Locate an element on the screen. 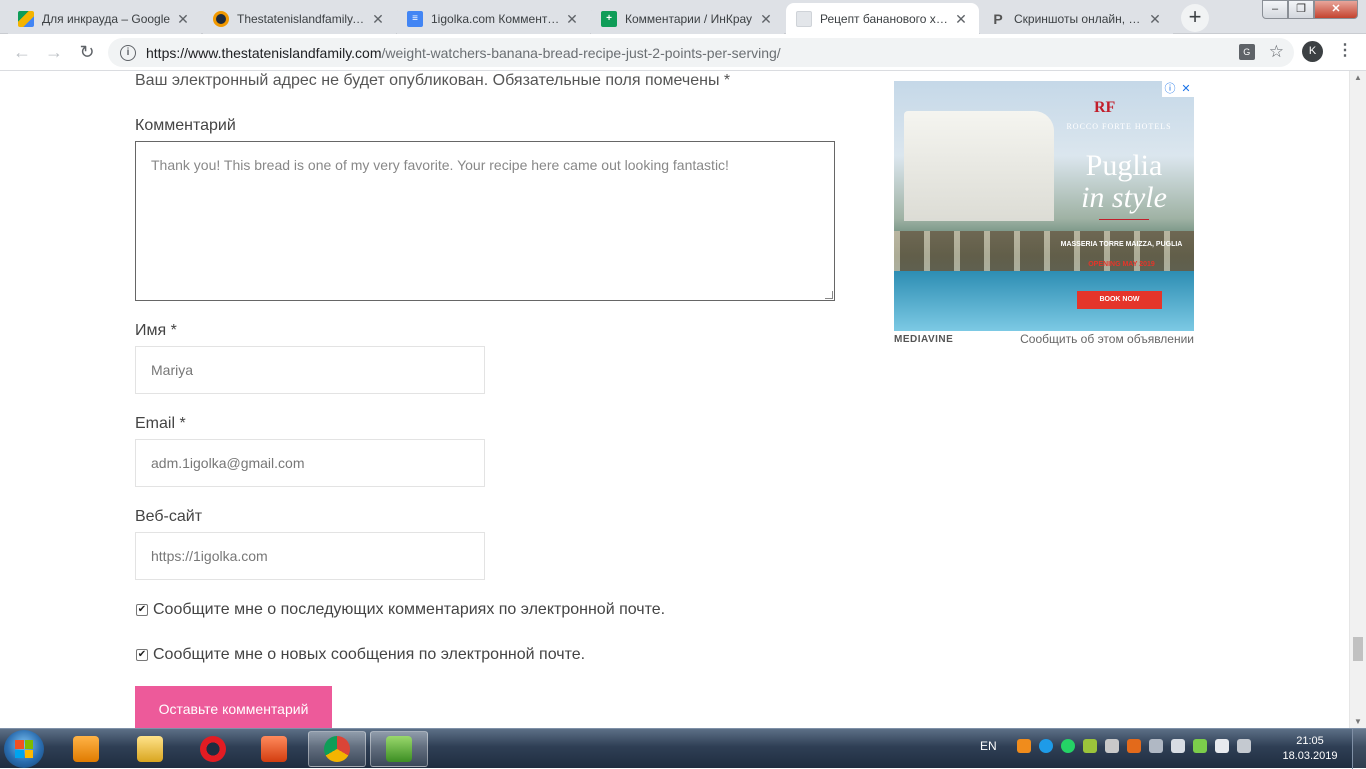  adchoices: ⓘ ✕ is located at coordinates (1178, 89).